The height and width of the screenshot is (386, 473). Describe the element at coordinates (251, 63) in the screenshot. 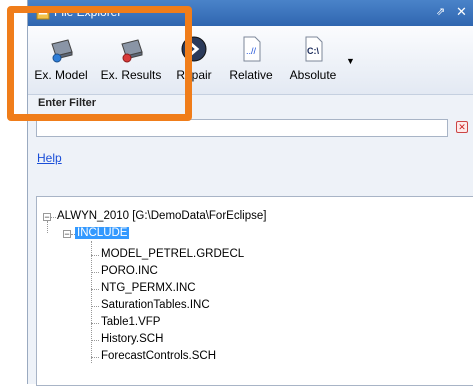

I see `relative-button: ..// Relative` at that location.